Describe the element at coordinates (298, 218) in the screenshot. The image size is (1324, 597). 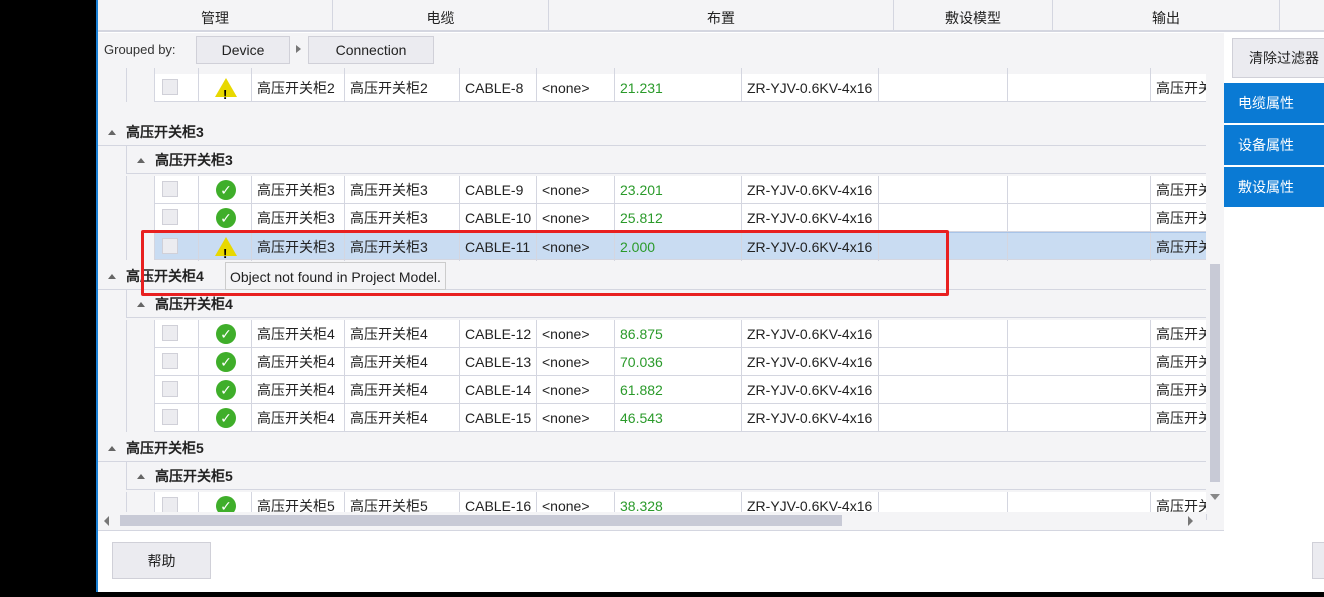
I see `cell-device: 高压开关柜3` at that location.